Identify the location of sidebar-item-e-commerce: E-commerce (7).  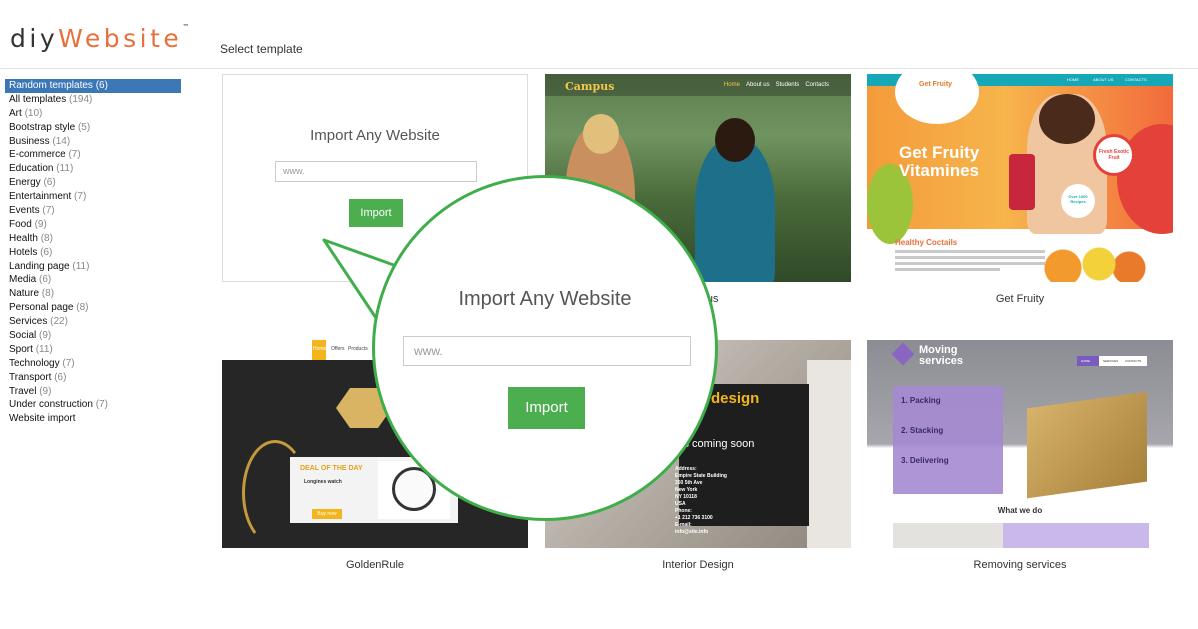
(93, 155).